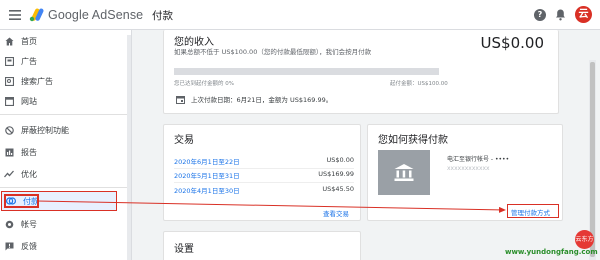  What do you see at coordinates (271, 206) in the screenshot?
I see `annotation-arrow` at bounding box center [271, 206].